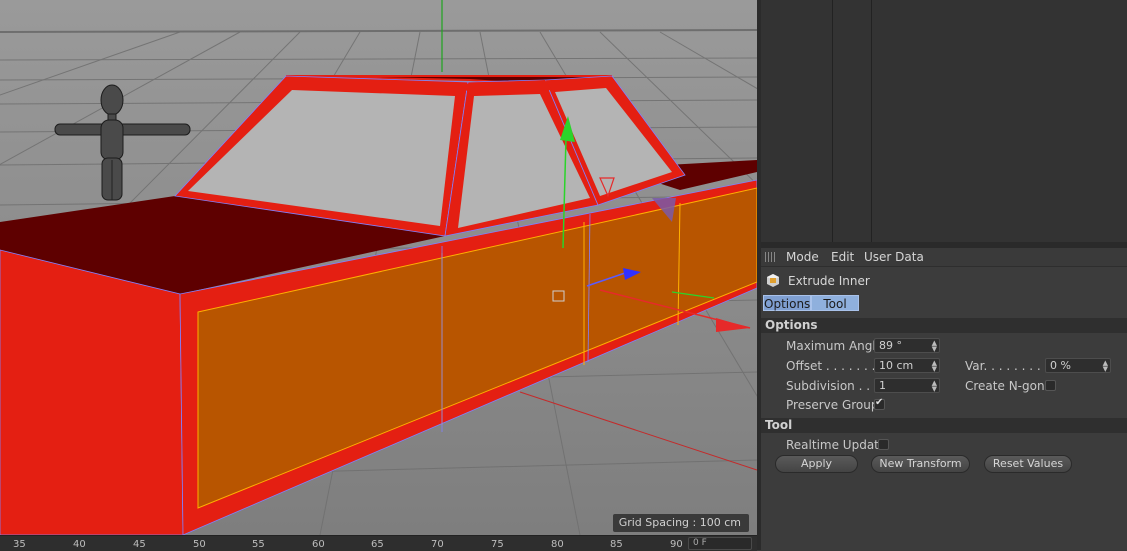 The height and width of the screenshot is (551, 1127). What do you see at coordinates (944, 257) in the screenshot?
I see `attribute-menu-bar: Mode Edit User Data` at bounding box center [944, 257].